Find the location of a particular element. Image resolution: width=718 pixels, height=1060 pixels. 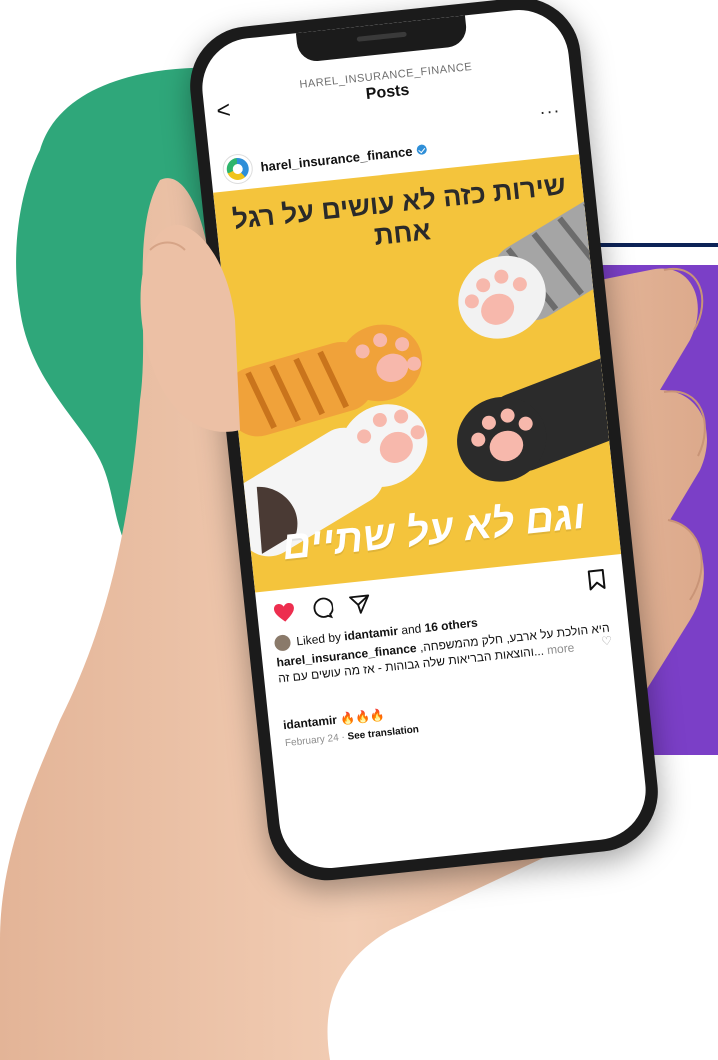

post-date: February 24 is located at coordinates (312, 741).